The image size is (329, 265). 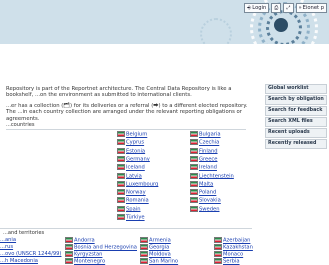 I want to click on country-link: ...h Macedonia, so click(x=19, y=261).